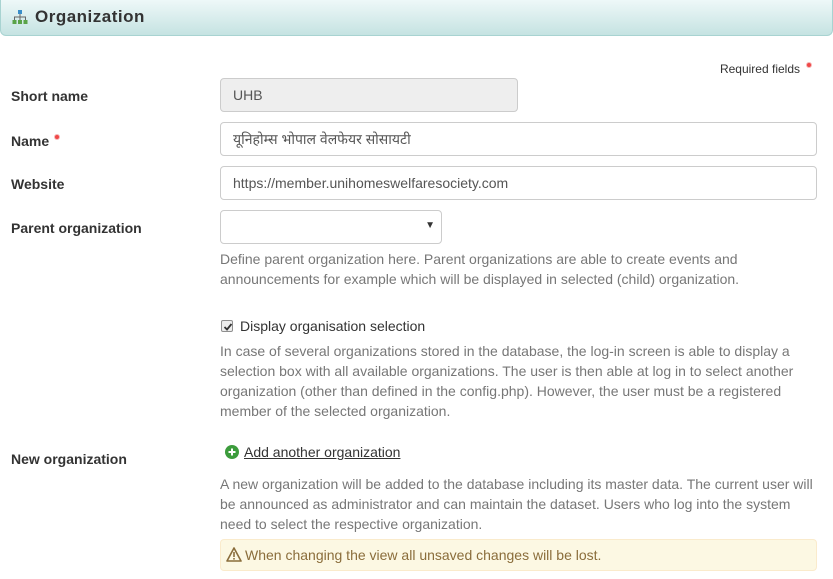 The image size is (833, 579). I want to click on short-name-input: UHB, so click(369, 95).